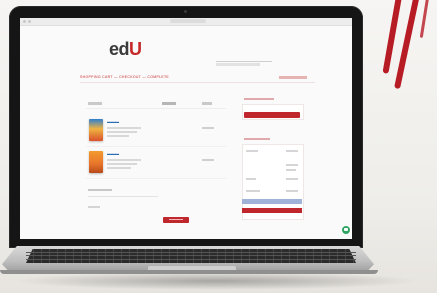 The width and height of the screenshot is (437, 293). Describe the element at coordinates (244, 59) in the screenshot. I see `search-input` at that location.